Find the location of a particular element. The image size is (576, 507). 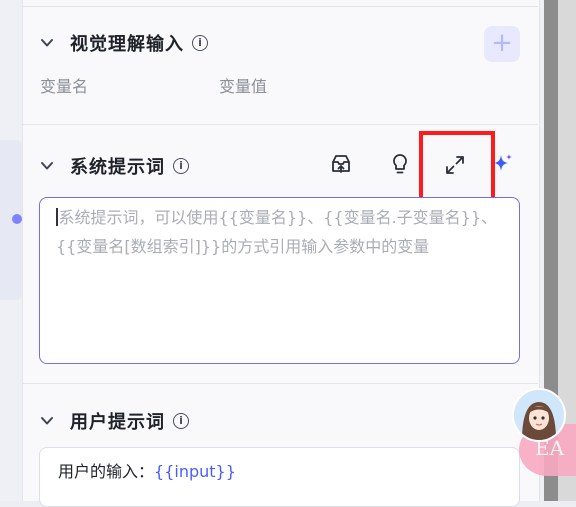

add-vision-input-button: + is located at coordinates (502, 44).